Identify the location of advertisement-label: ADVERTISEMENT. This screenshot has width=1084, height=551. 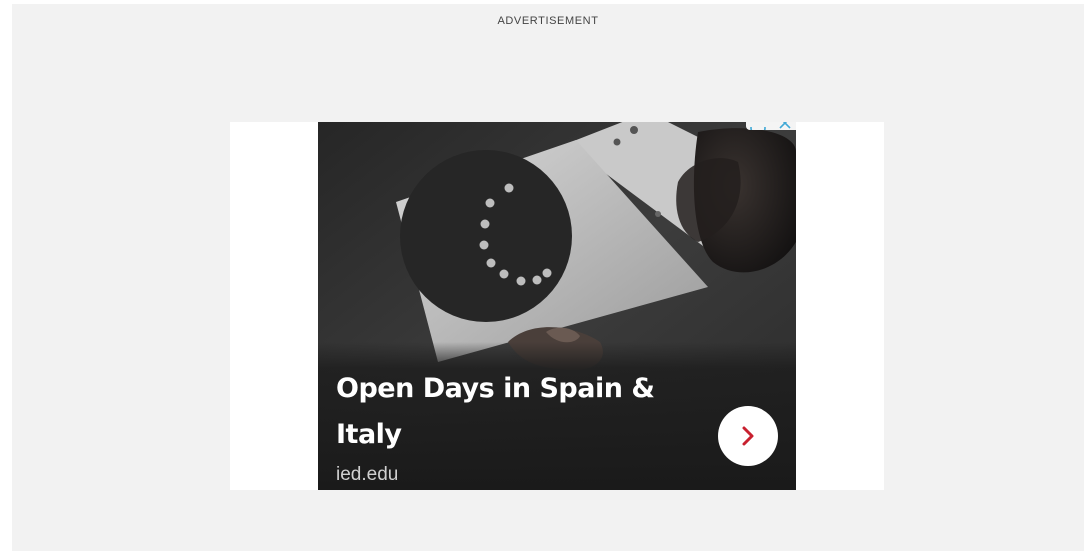
(548, 21).